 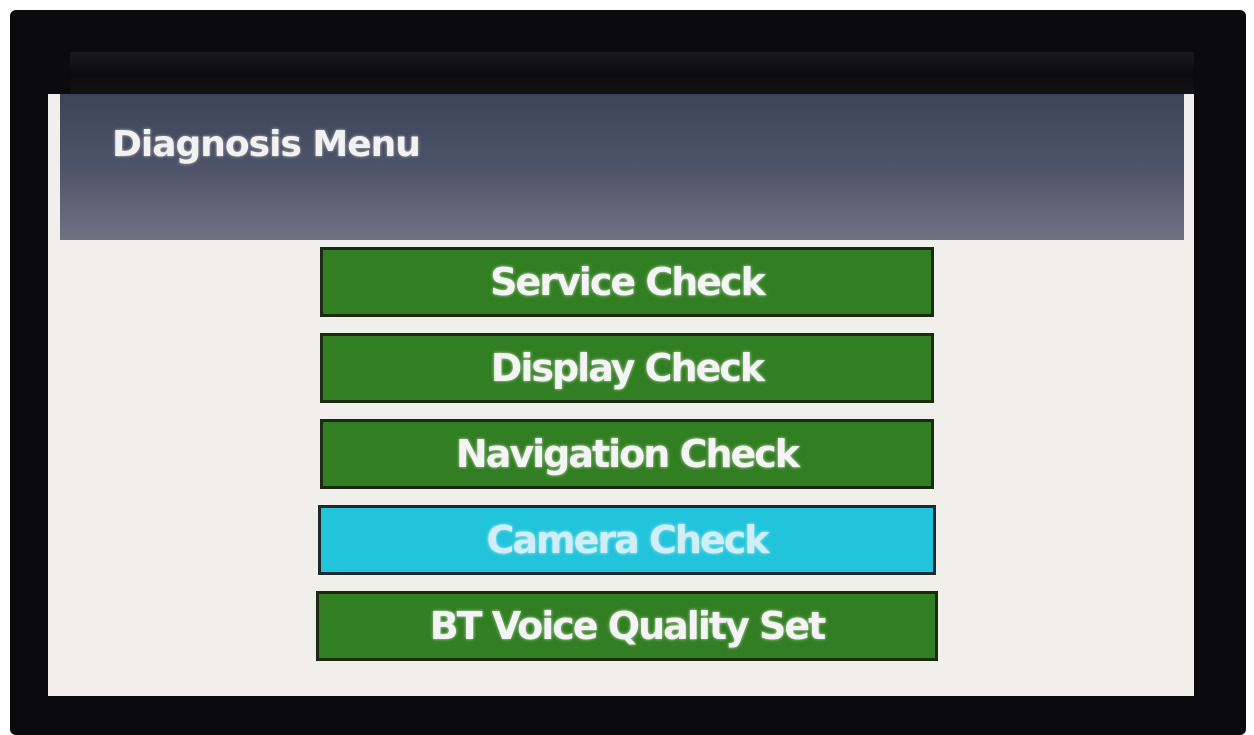 What do you see at coordinates (627, 454) in the screenshot?
I see `navigation-check-button: Navigation Check` at bounding box center [627, 454].